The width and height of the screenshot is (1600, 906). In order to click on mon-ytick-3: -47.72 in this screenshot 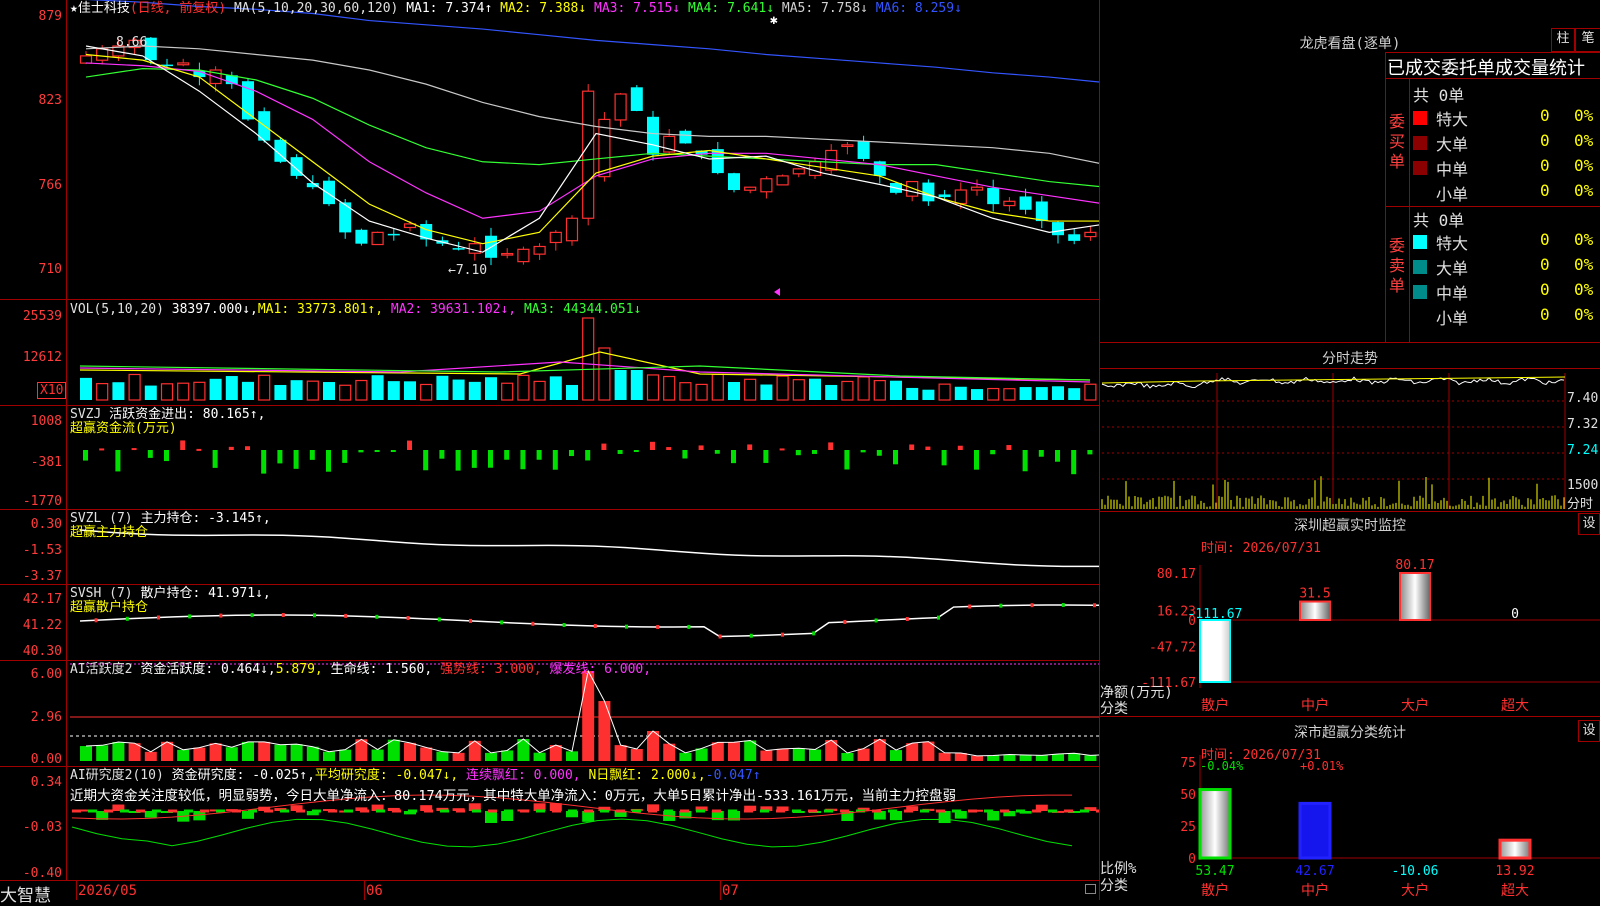, I will do `click(1172, 647)`.